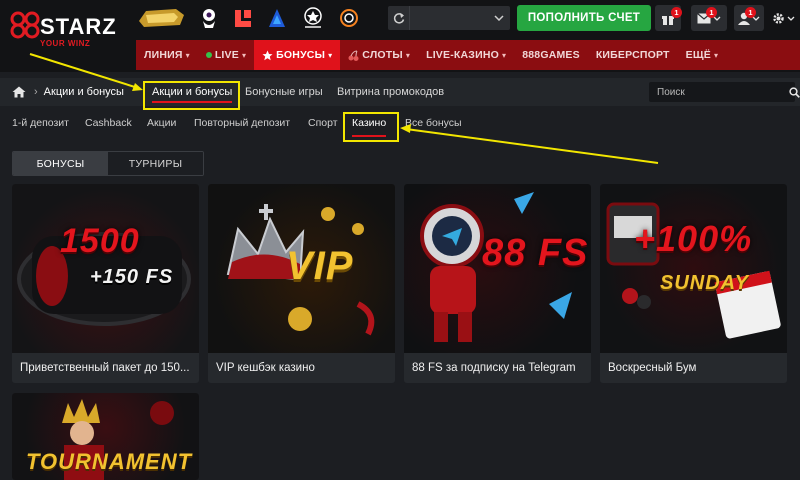  What do you see at coordinates (161, 123) in the screenshot?
I see `subtab-promos: Акции` at bounding box center [161, 123].